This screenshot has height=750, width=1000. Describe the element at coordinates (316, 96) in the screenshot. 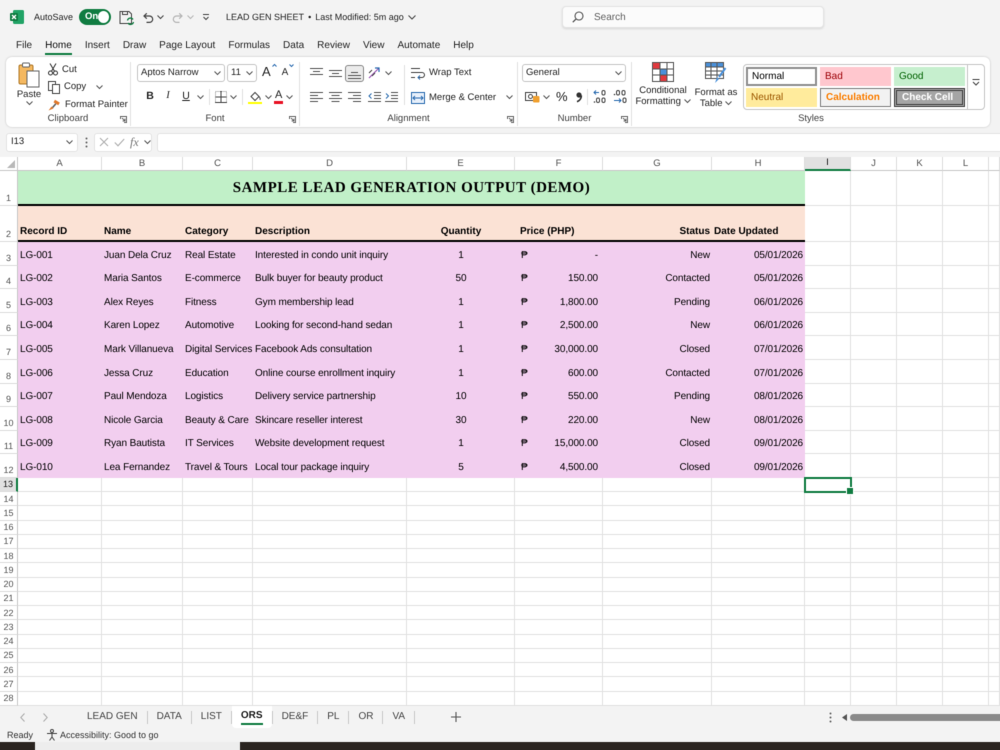

I see `align-left-icon` at that location.